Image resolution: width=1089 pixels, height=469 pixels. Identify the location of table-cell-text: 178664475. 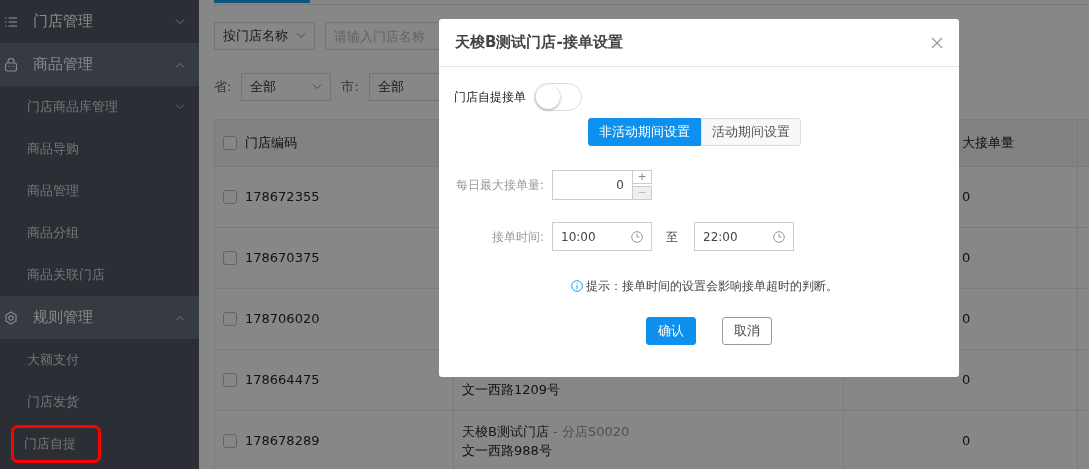
(282, 380).